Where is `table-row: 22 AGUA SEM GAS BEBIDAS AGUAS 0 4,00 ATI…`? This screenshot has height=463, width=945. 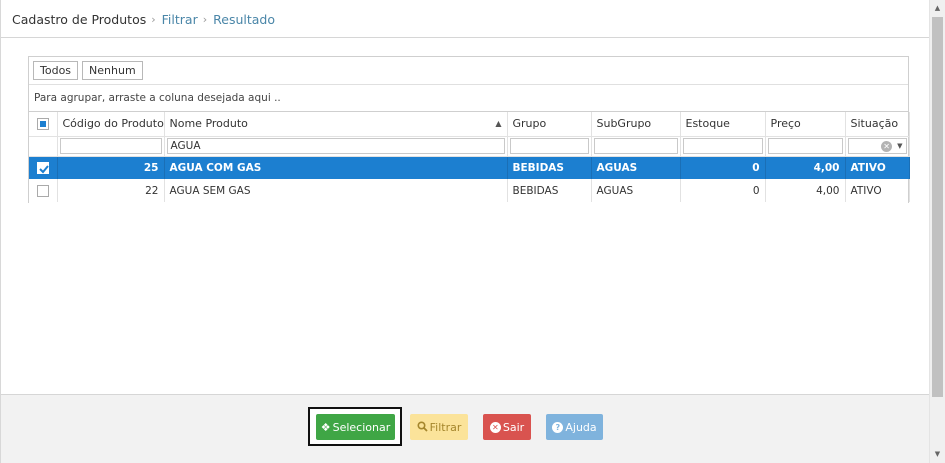 table-row: 22 AGUA SEM GAS BEBIDAS AGUAS 0 4,00 ATI… is located at coordinates (469, 190).